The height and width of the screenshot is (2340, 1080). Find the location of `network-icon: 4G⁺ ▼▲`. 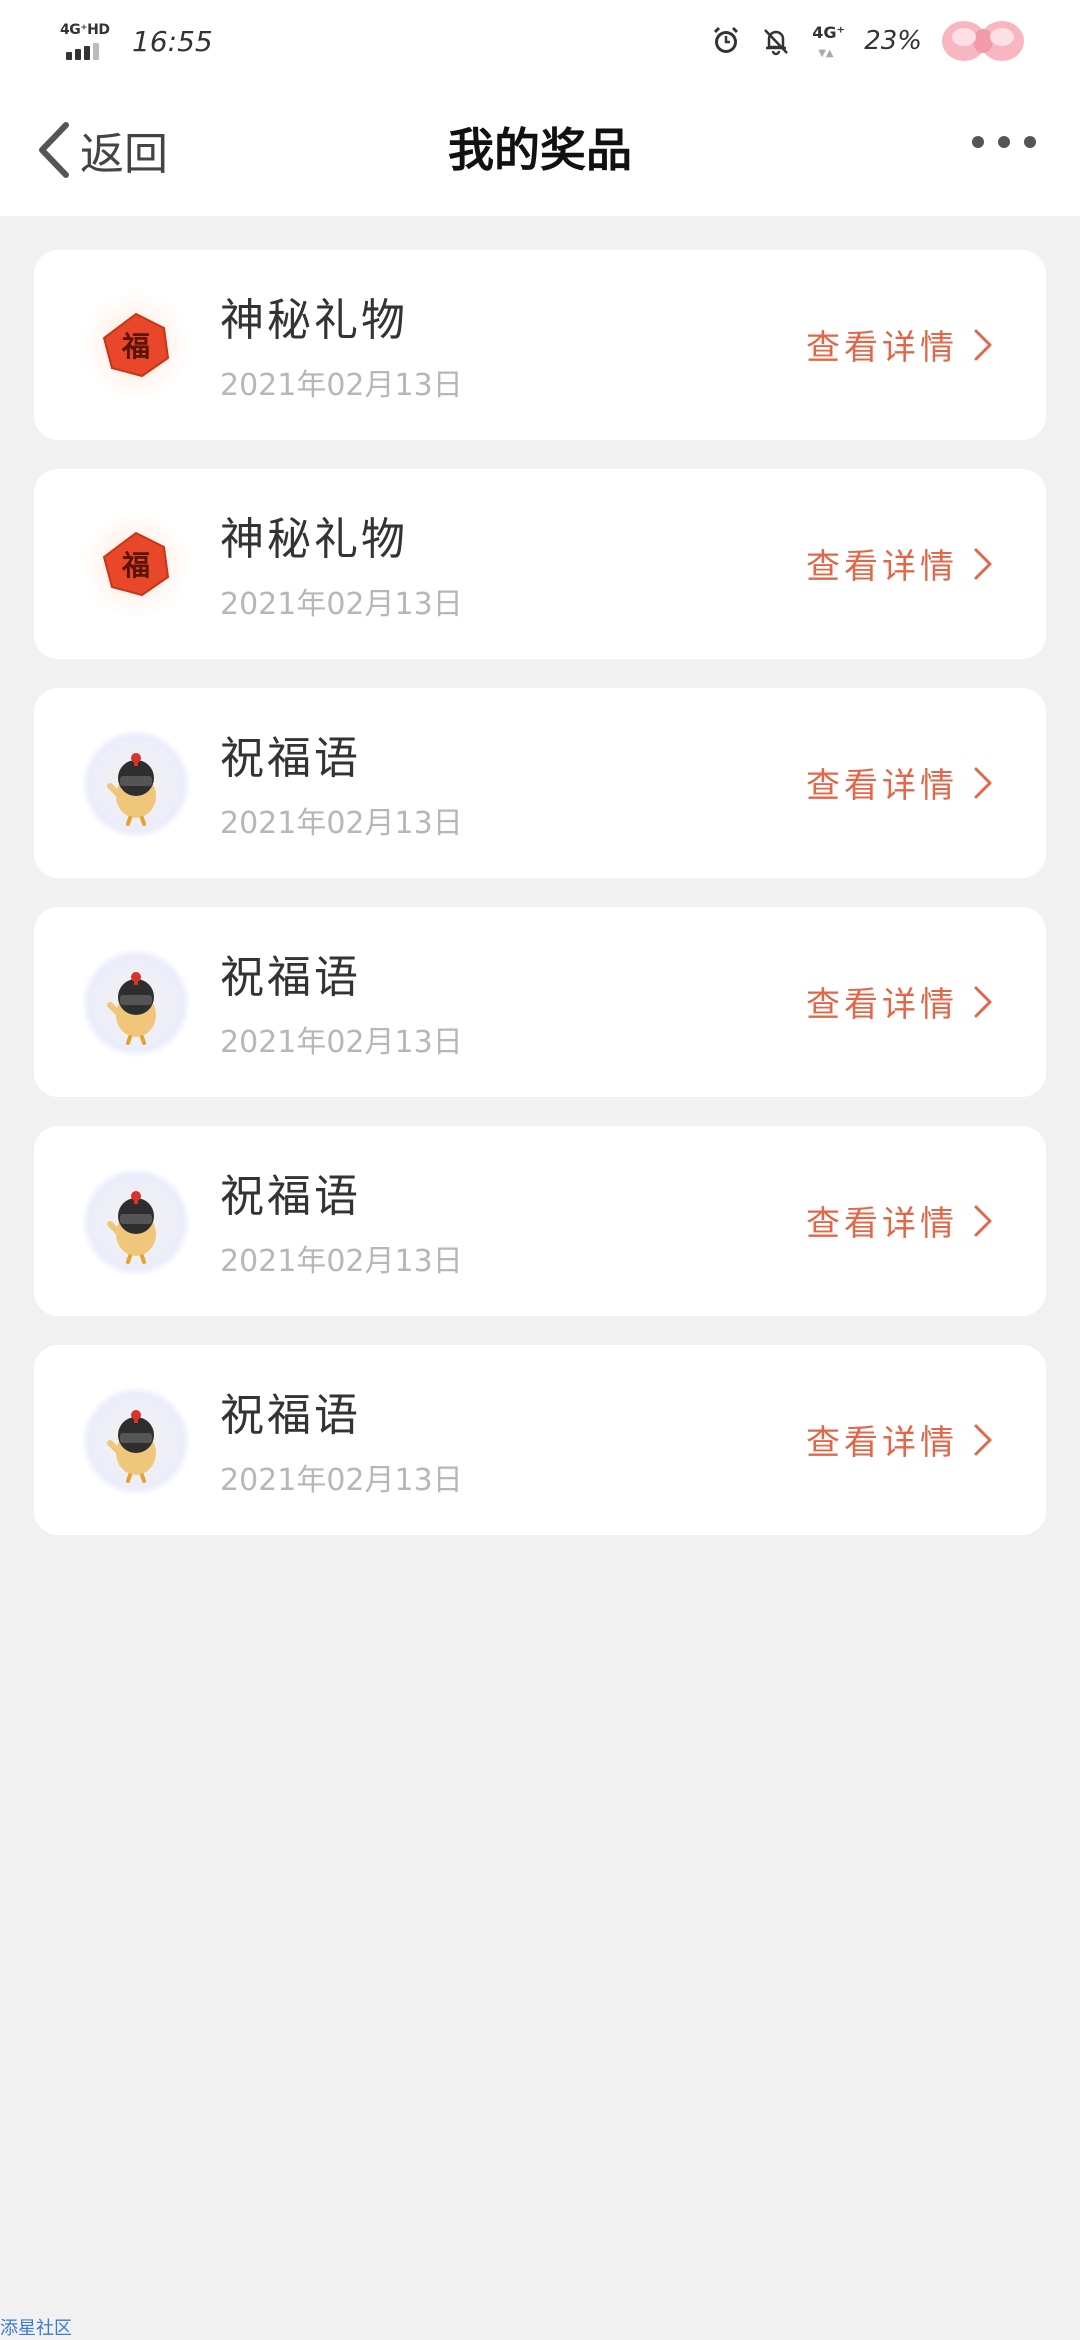

network-icon: 4G⁺ ▼▲ is located at coordinates (828, 41).